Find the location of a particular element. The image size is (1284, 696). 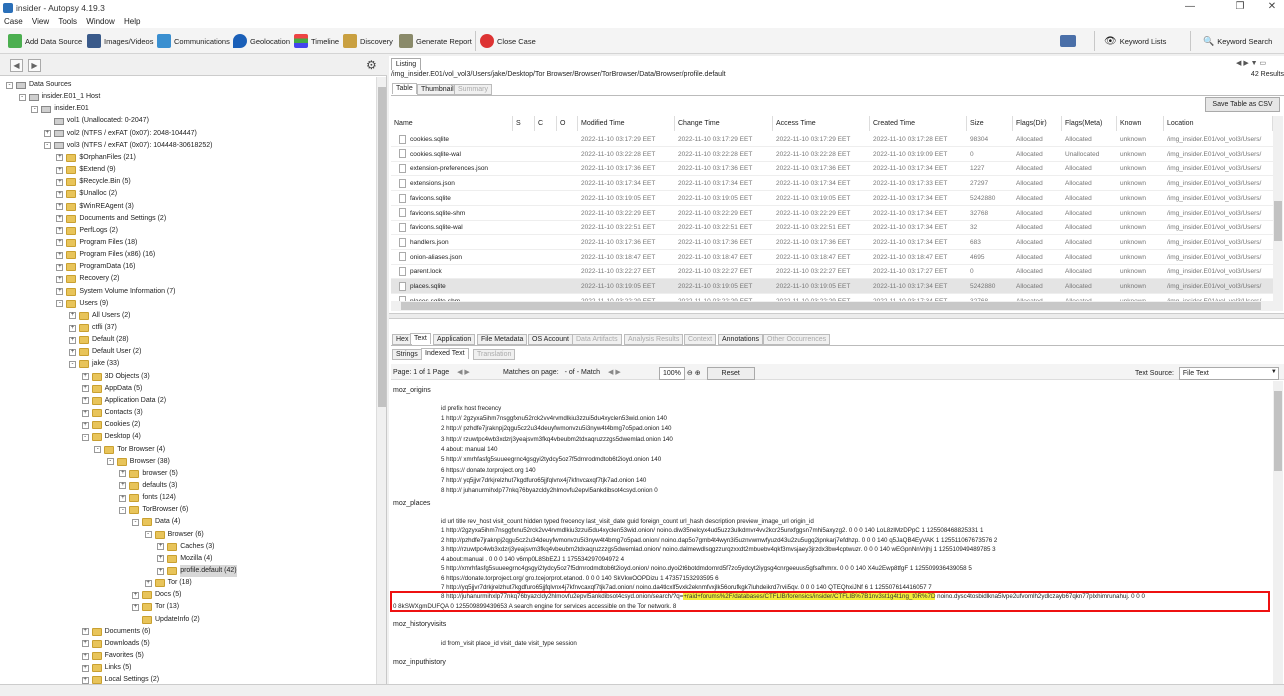

back-arrow-icon: ◀ is located at coordinates (16, 65).